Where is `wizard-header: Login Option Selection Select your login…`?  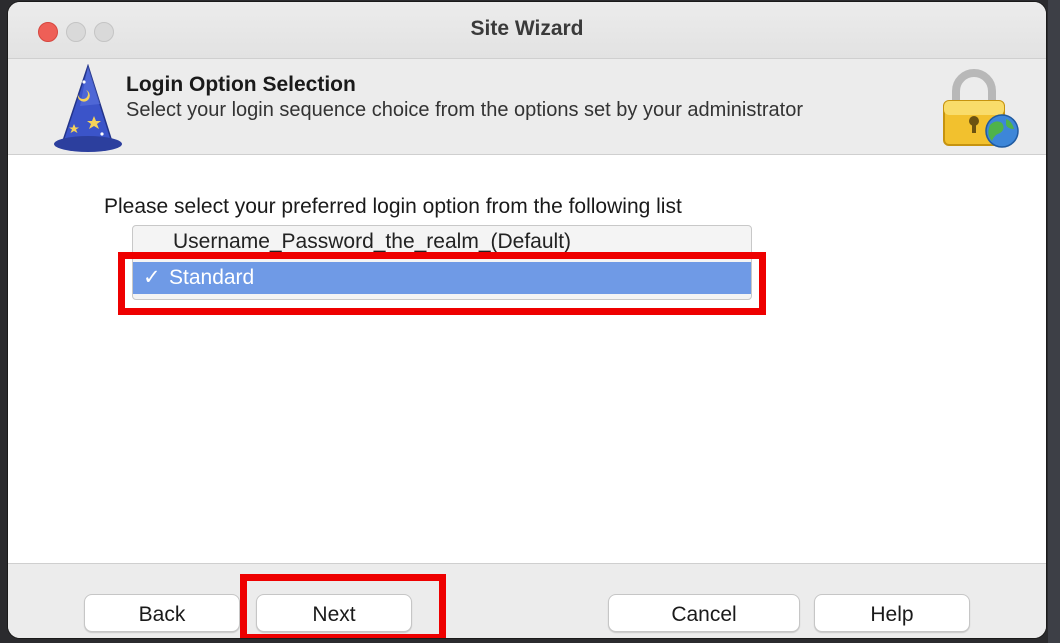 wizard-header: Login Option Selection Select your login… is located at coordinates (527, 107).